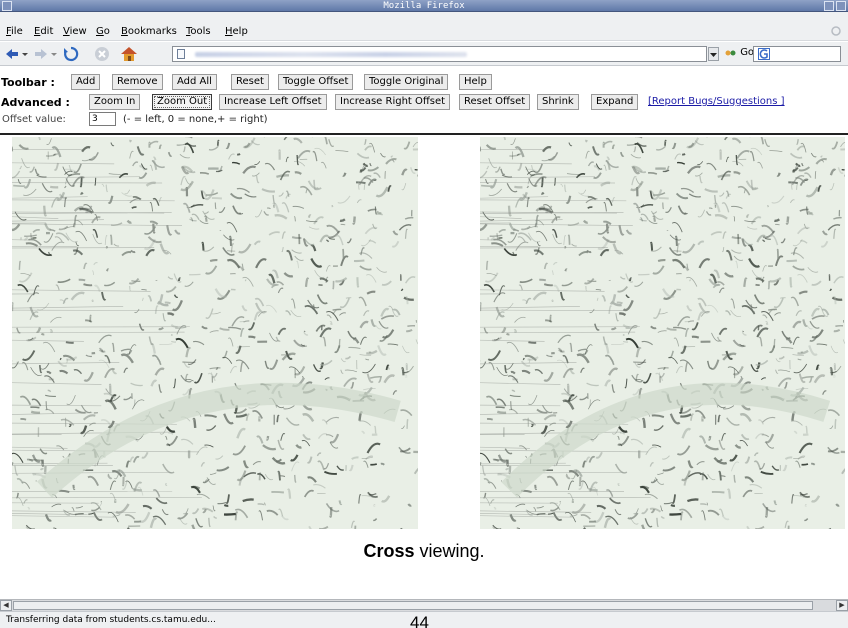  I want to click on caption-text: viewing., so click(449, 551).